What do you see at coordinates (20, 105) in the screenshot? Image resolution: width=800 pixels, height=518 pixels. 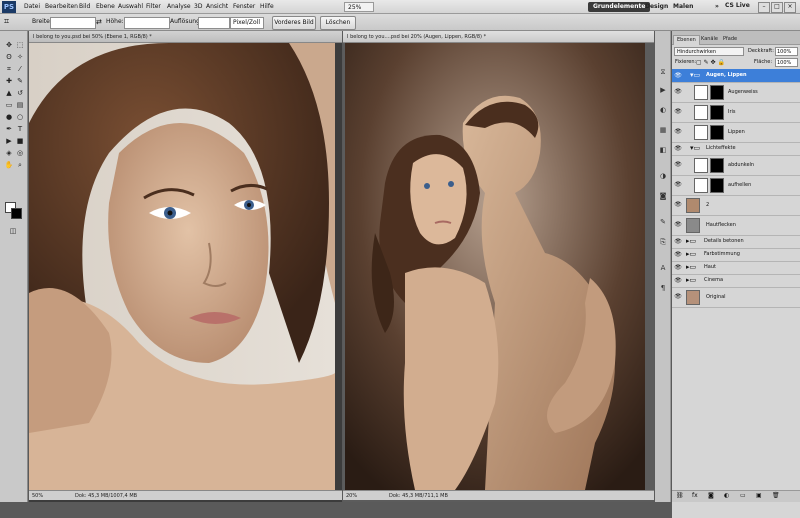 I see `gradient-tool-icon: ▤` at bounding box center [20, 105].